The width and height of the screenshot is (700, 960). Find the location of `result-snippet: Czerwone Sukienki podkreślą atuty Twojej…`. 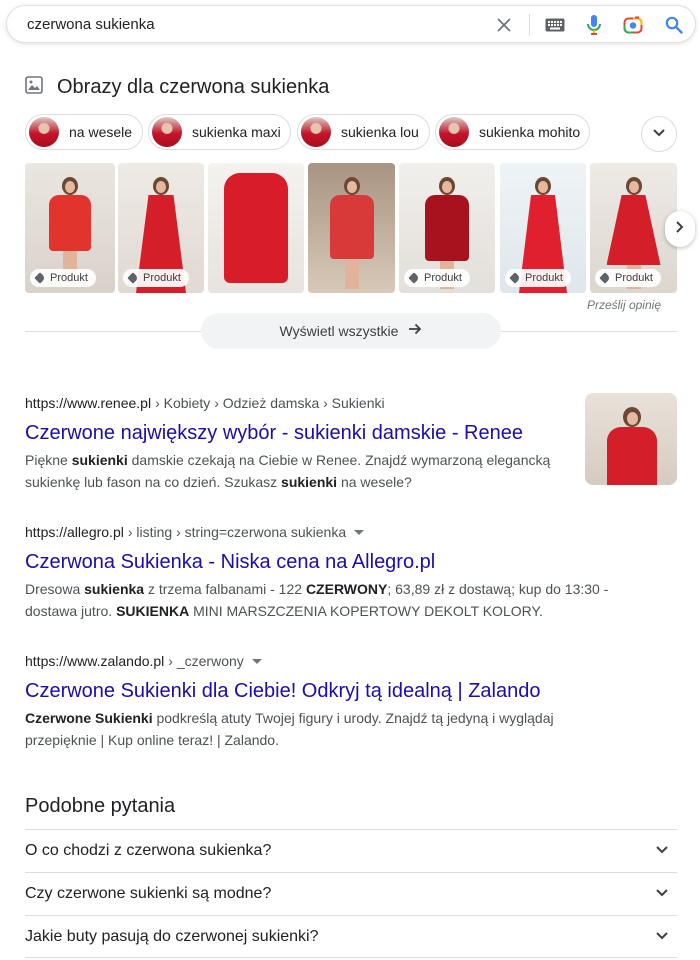

result-snippet: Czerwone Sukienki podkreślą atuty Twojej… is located at coordinates (325, 729).